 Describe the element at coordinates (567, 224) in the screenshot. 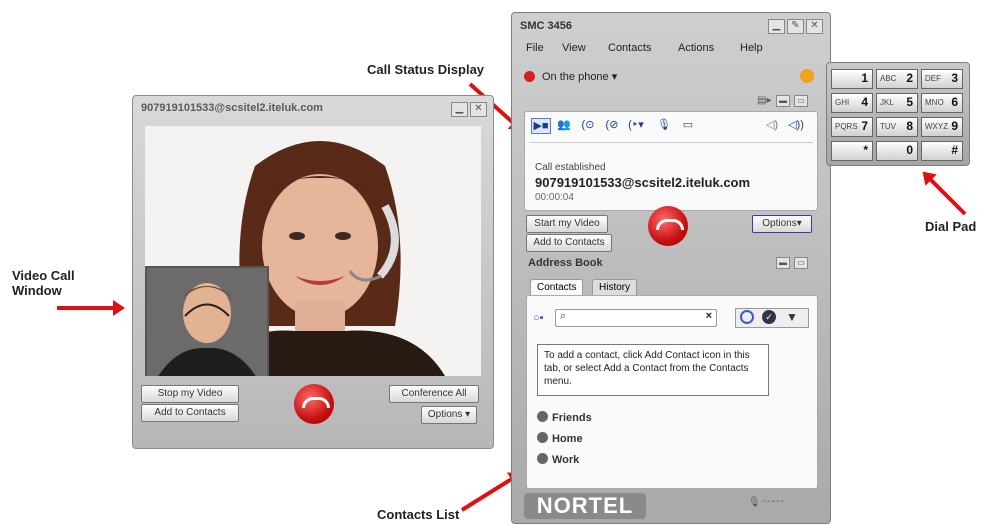

I see `start-video-button: Start my Video` at that location.